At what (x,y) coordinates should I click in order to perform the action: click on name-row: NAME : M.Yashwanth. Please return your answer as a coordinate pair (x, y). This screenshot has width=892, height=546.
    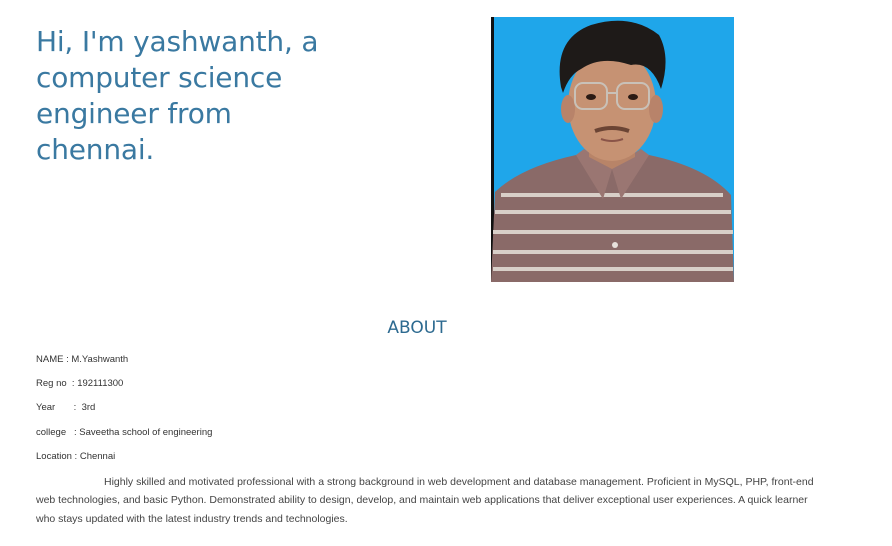
    Looking at the image, I should click on (82, 359).